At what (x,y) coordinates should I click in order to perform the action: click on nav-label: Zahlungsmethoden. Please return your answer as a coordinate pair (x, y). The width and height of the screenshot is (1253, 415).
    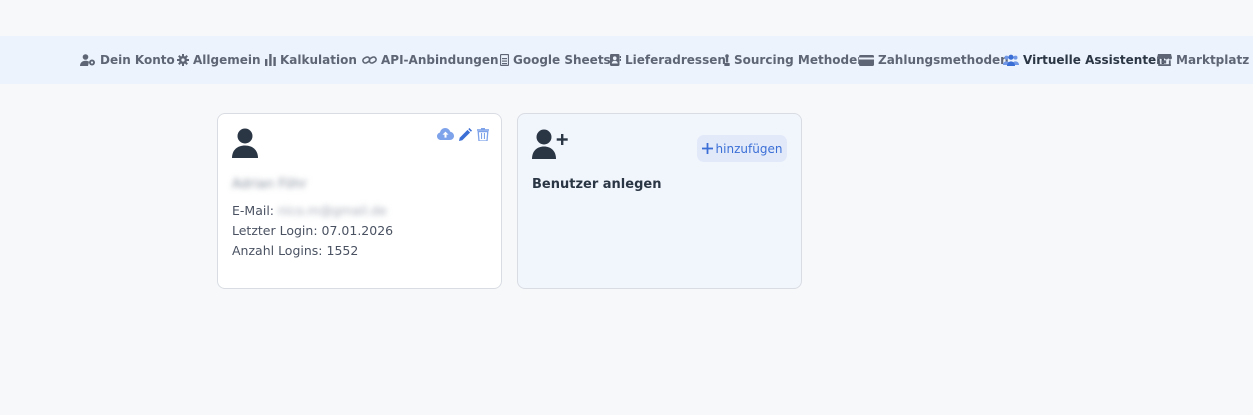
    Looking at the image, I should click on (943, 60).